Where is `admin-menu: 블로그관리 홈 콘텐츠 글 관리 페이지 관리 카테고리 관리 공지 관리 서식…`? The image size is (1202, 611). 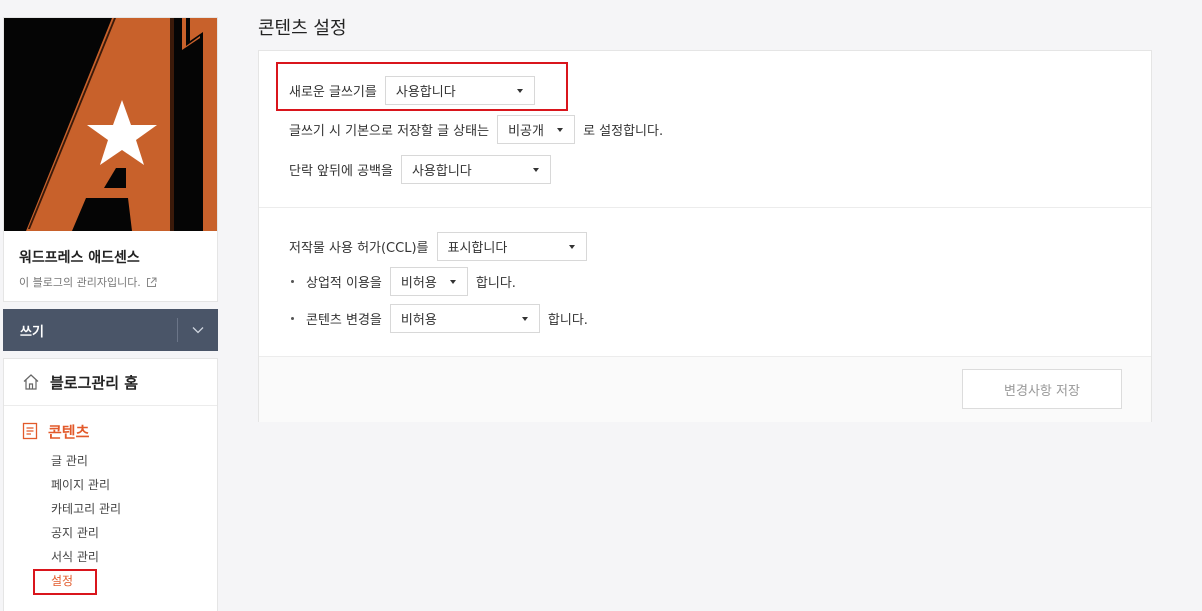 admin-menu: 블로그관리 홈 콘텐츠 글 관리 페이지 관리 카테고리 관리 공지 관리 서식… is located at coordinates (110, 484).